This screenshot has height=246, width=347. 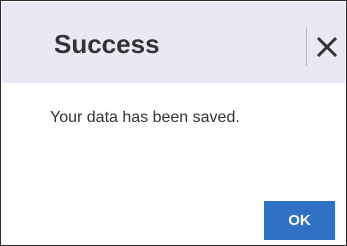 I want to click on dialog-message: Your data has been saved., so click(x=145, y=117).